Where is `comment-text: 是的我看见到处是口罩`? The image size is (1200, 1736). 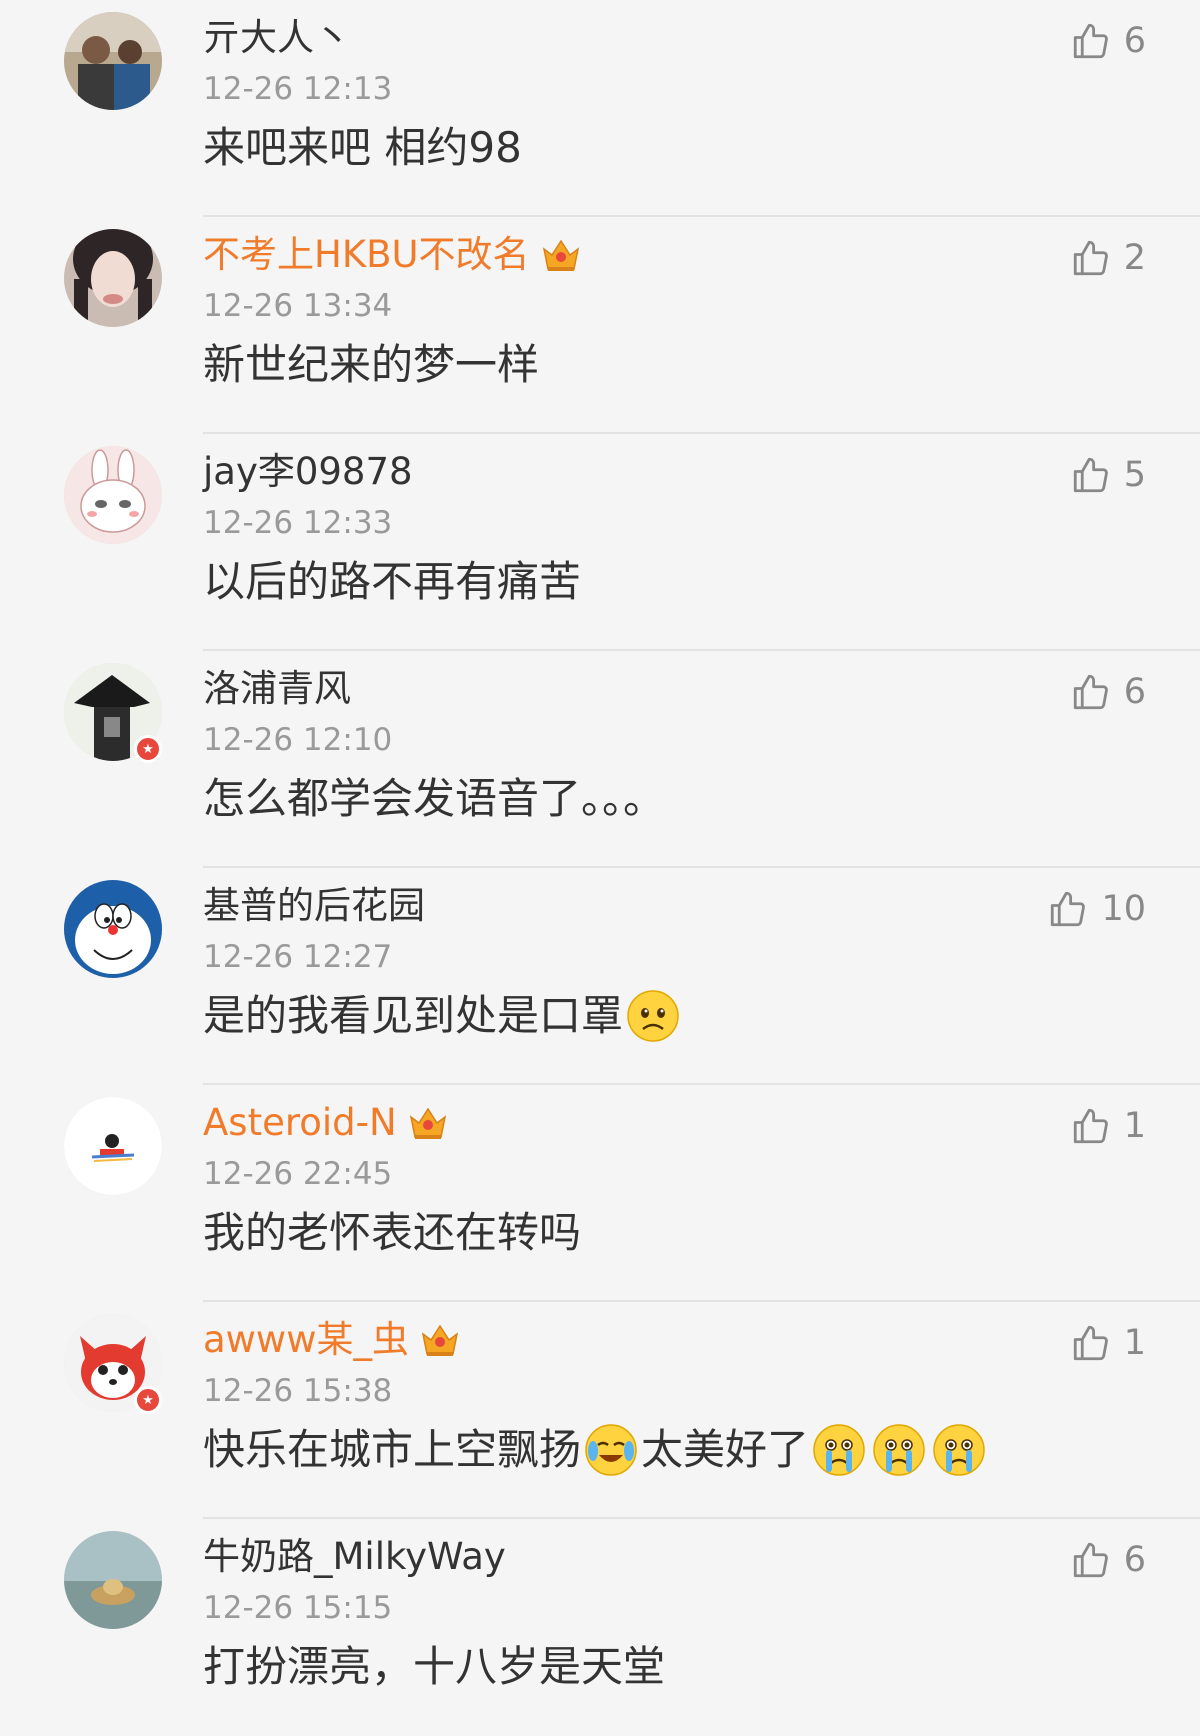 comment-text: 是的我看见到处是口罩 is located at coordinates (443, 1016).